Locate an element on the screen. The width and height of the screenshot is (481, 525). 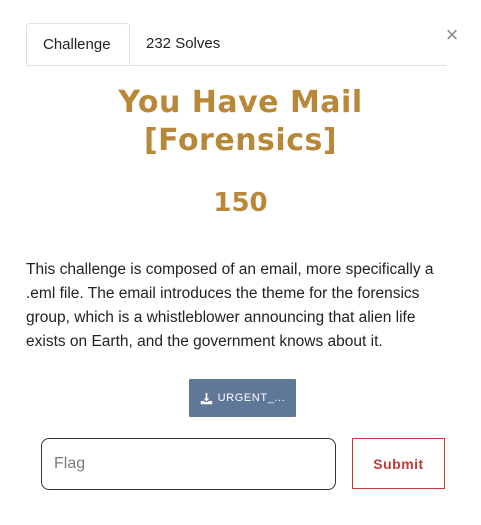
tab-solves: 232 Solves is located at coordinates (200, 43).